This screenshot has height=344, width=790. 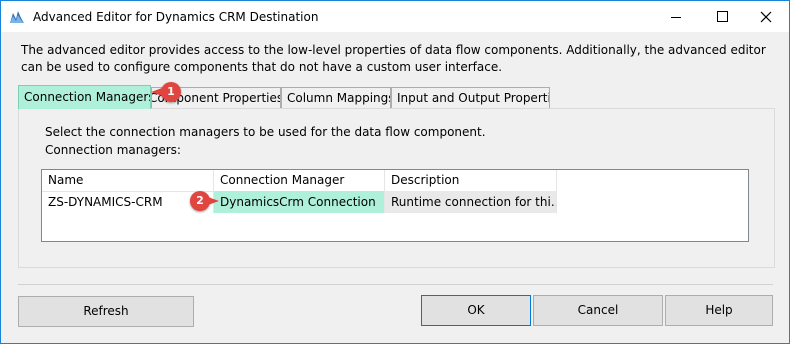 I want to click on ok-button: OK, so click(x=476, y=310).